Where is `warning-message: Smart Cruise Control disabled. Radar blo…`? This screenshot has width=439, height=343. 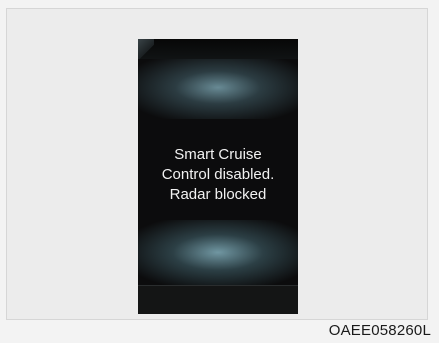
warning-message: Smart Cruise Control disabled. Radar blo… is located at coordinates (218, 175).